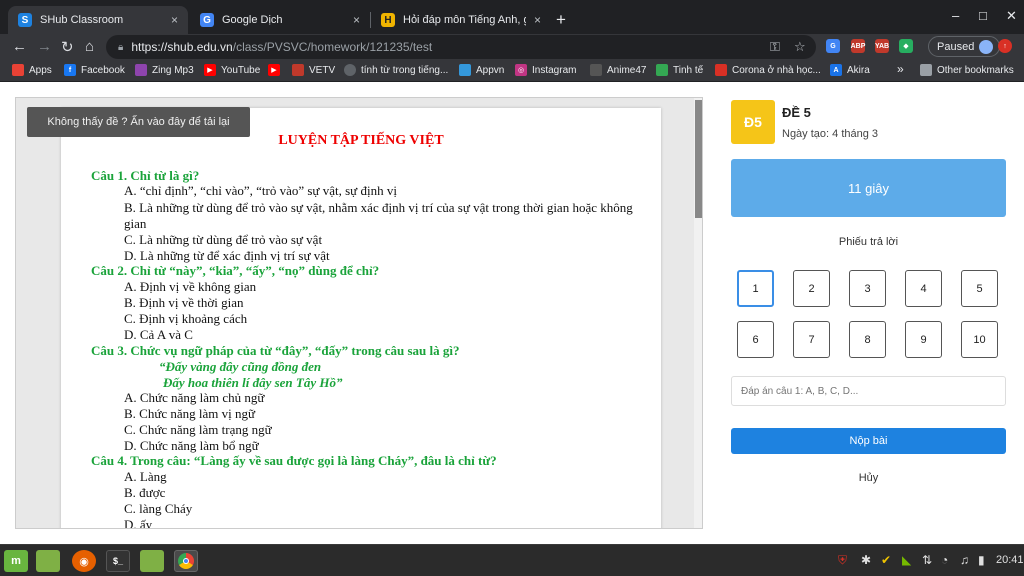 The image size is (1024, 576). Describe the element at coordinates (867, 288) in the screenshot. I see `question-number-3: 3` at that location.